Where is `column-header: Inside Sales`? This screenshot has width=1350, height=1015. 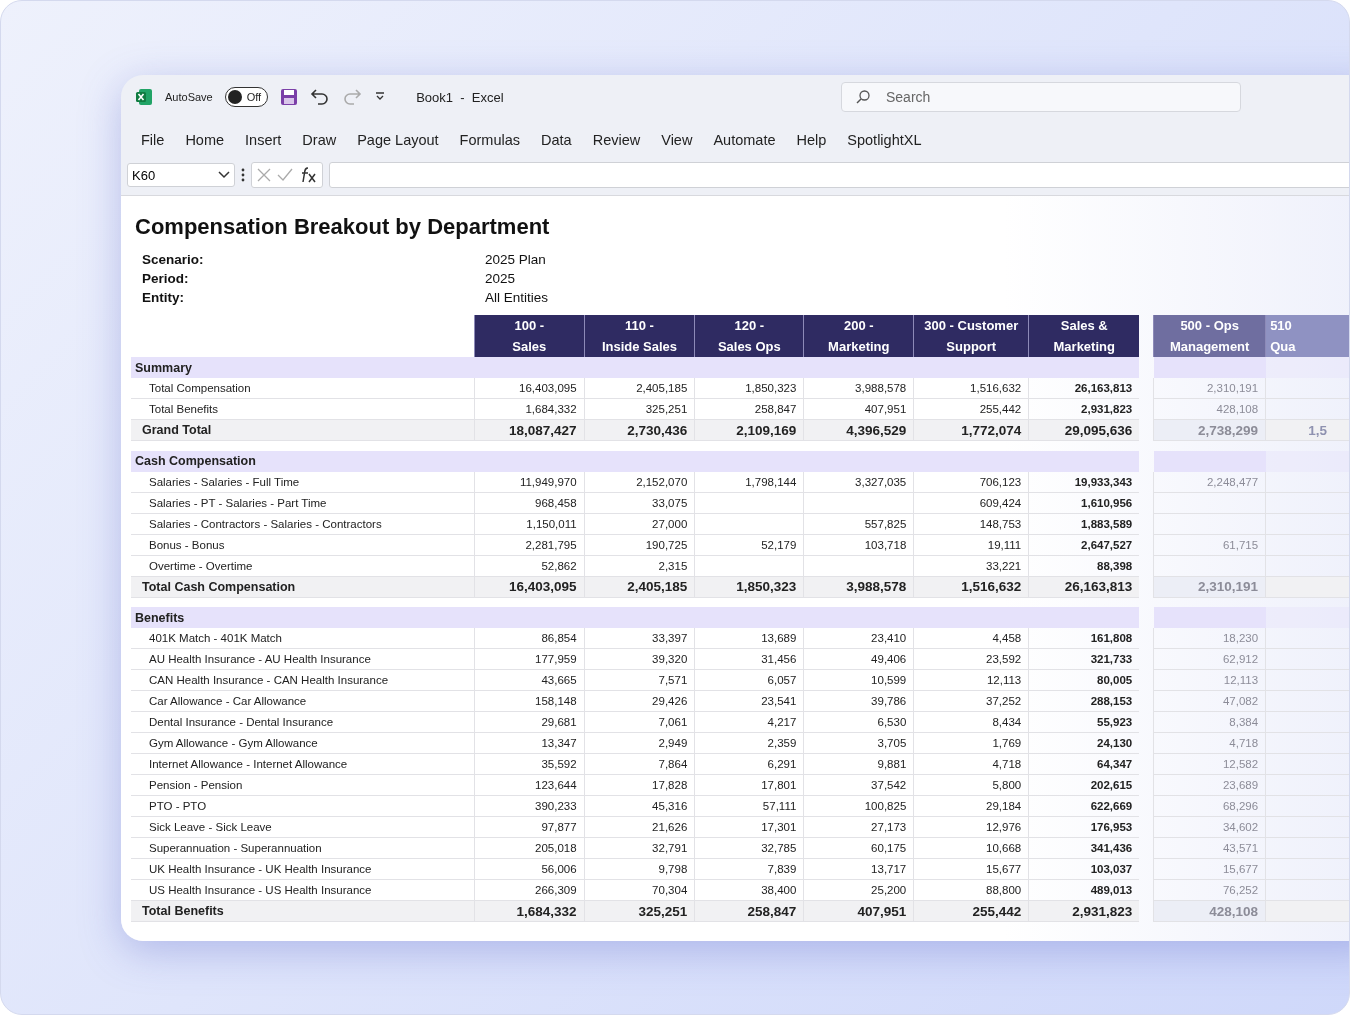
column-header: Inside Sales is located at coordinates (639, 346).